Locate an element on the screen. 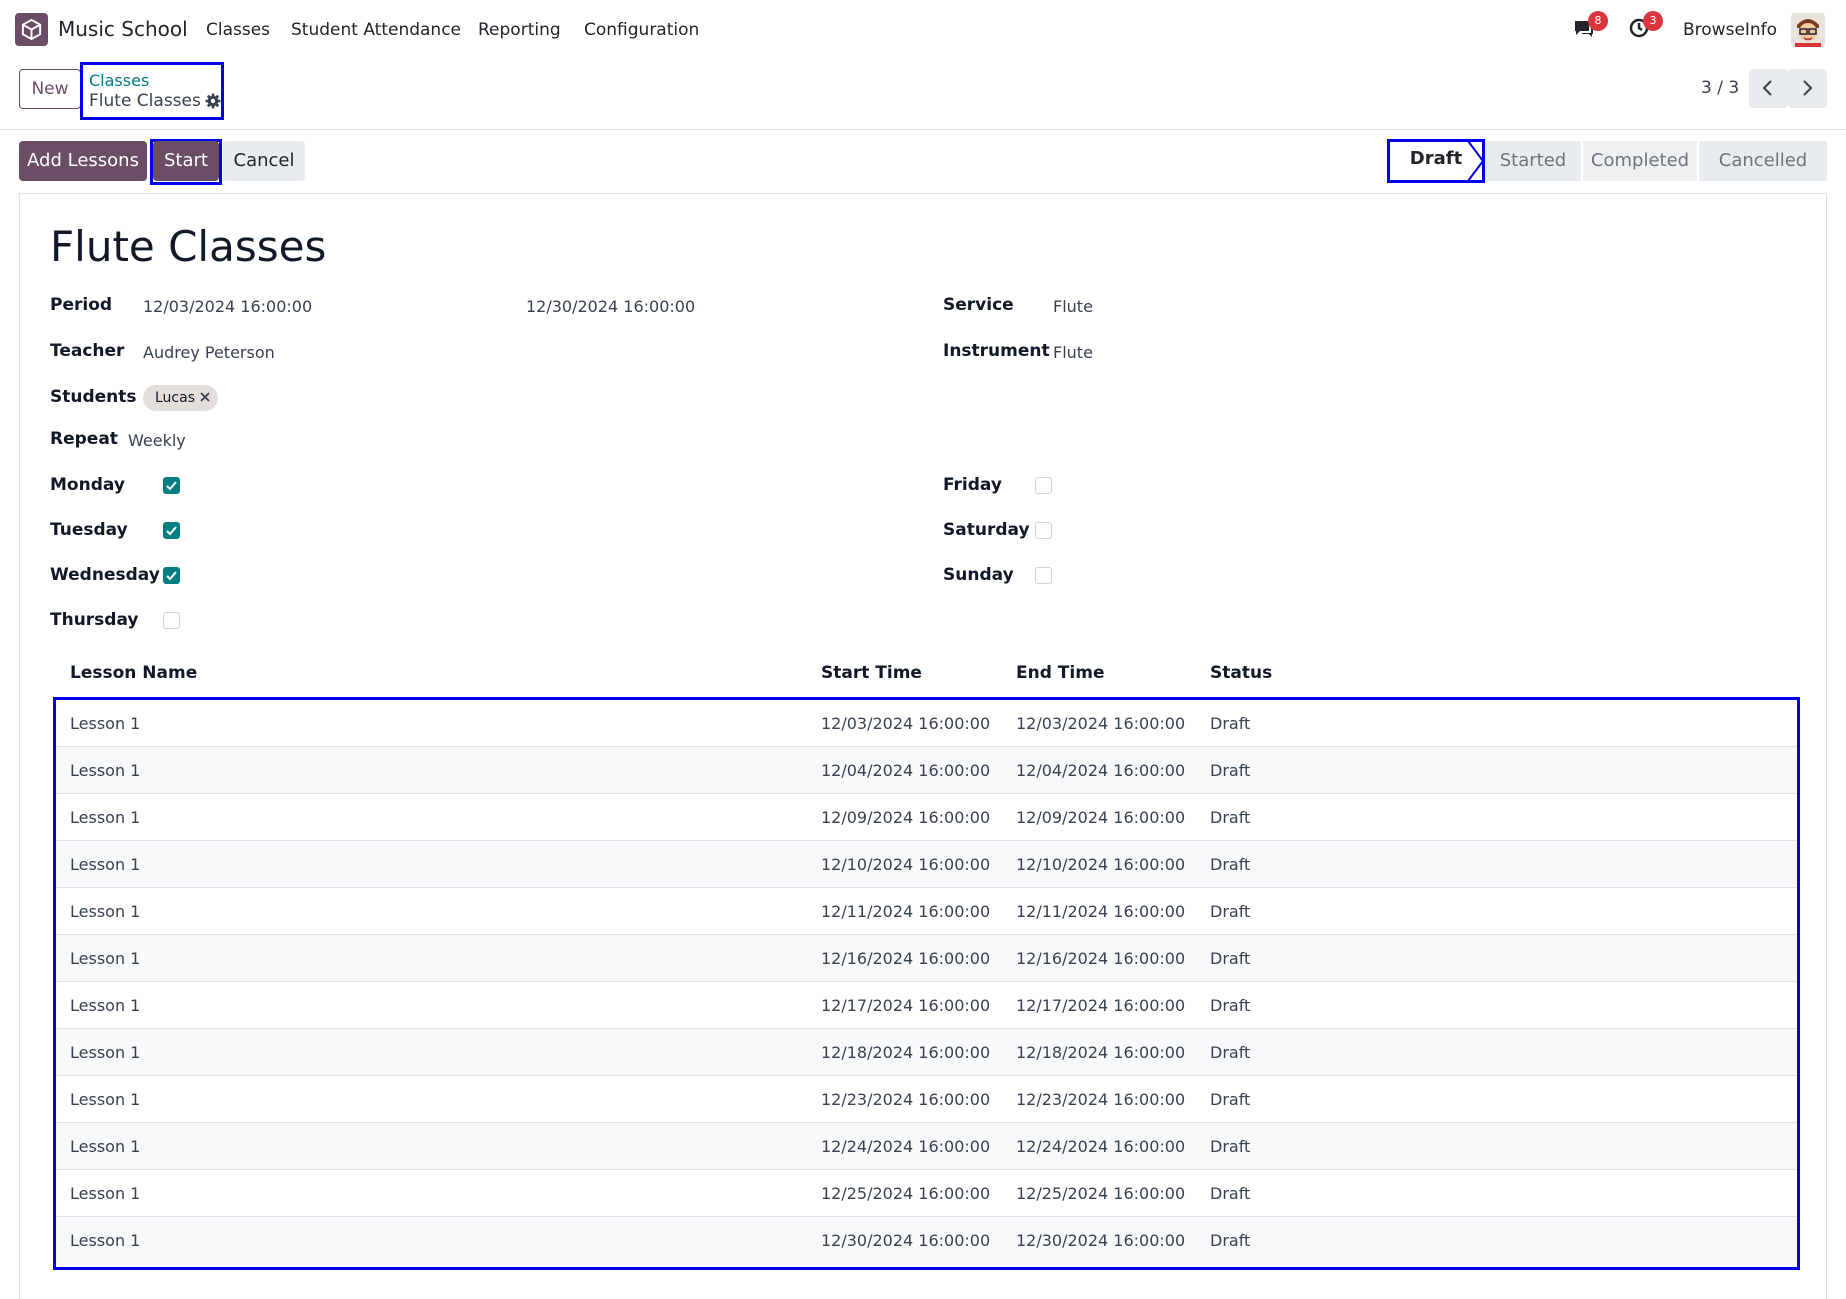 The height and width of the screenshot is (1299, 1846). tuesday-label: Tuesday is located at coordinates (89, 530).